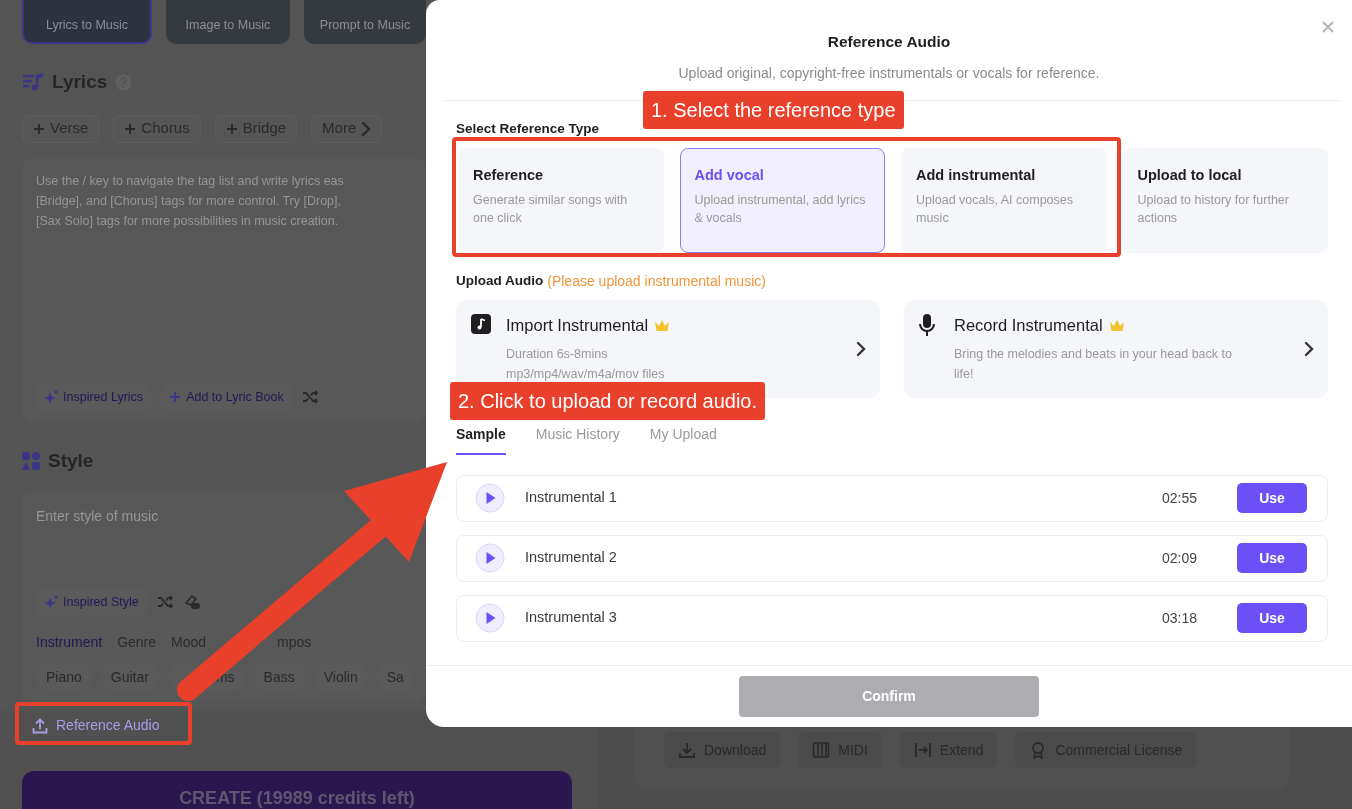 The height and width of the screenshot is (809, 1352). What do you see at coordinates (297, 790) in the screenshot?
I see `create-button: CREATE (19989 credits left)` at bounding box center [297, 790].